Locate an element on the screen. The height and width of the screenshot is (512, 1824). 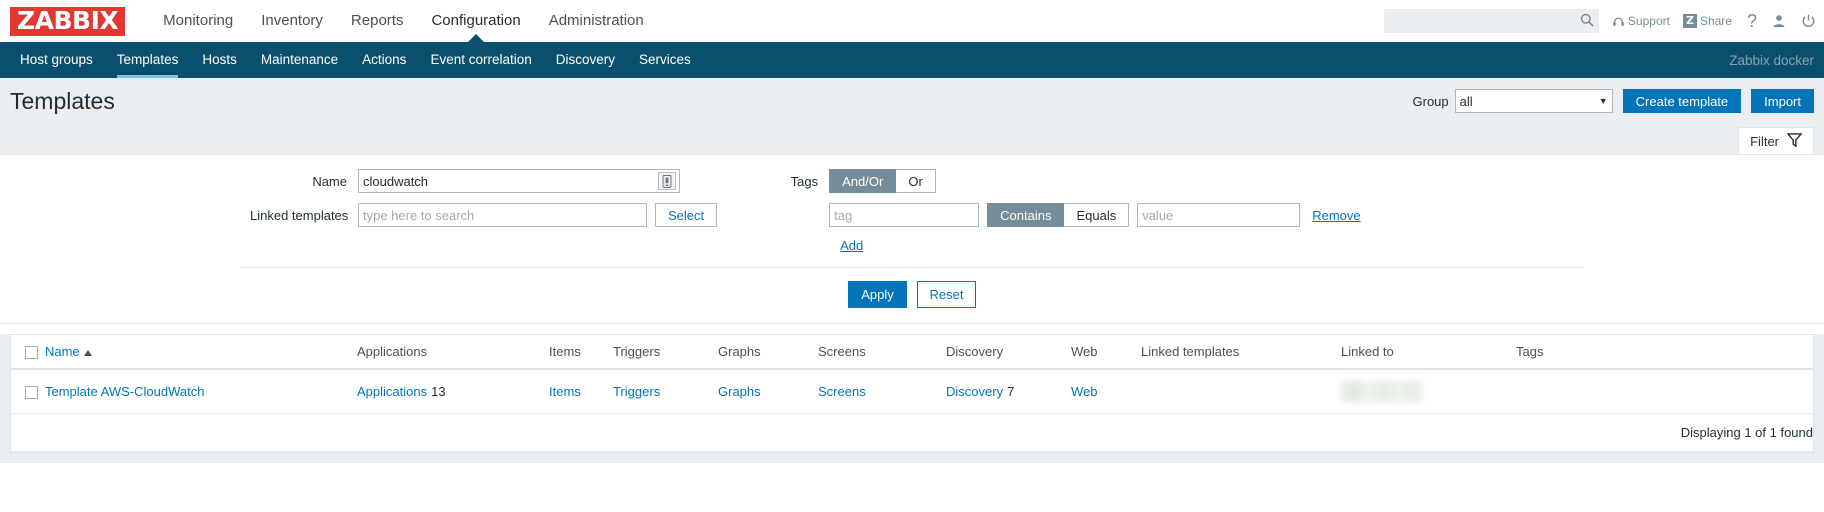
select-all-checkbox is located at coordinates (31, 353).